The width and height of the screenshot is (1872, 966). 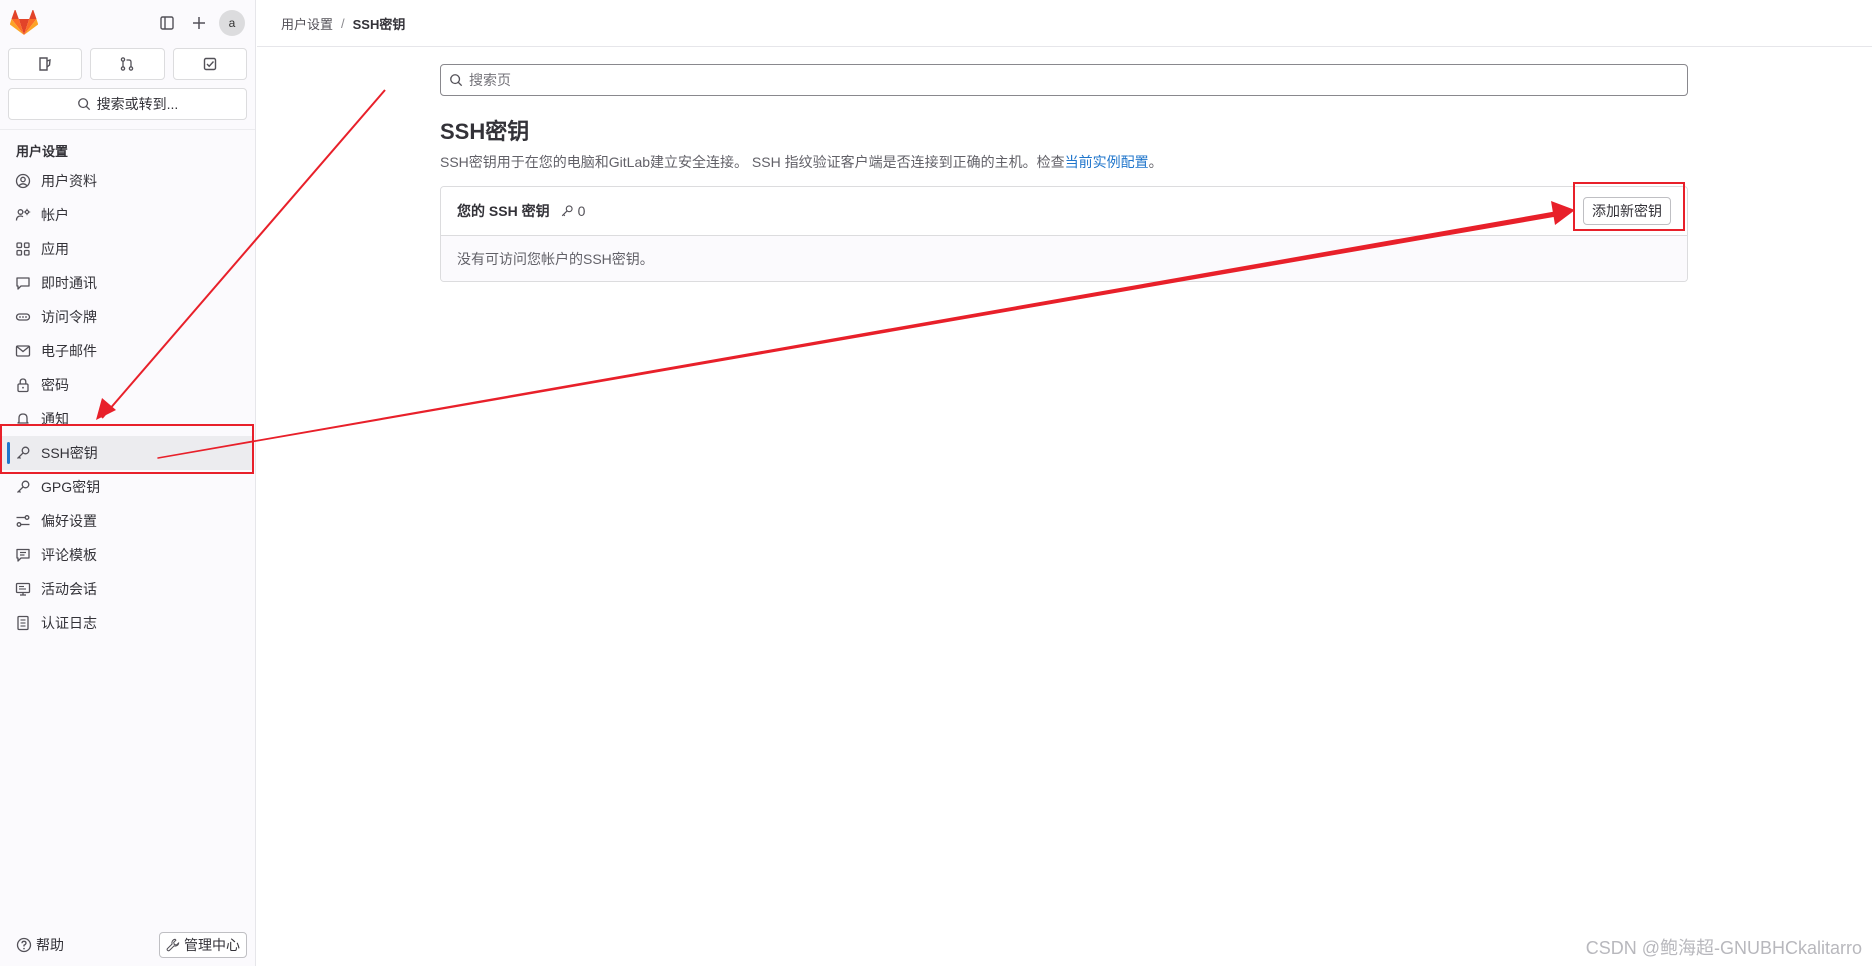 I want to click on applications-grid-icon, so click(x=23, y=249).